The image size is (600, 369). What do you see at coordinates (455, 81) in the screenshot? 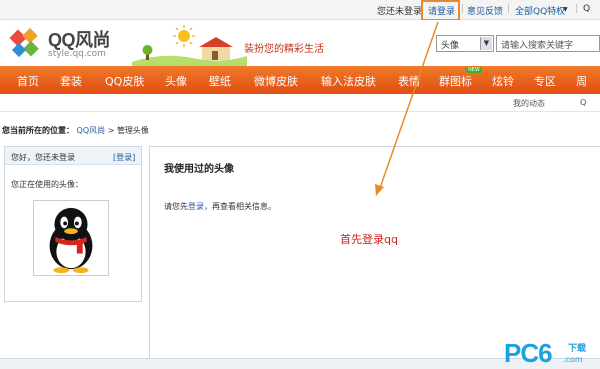
I see `nav-item-group-icons: 群图标` at bounding box center [455, 81].